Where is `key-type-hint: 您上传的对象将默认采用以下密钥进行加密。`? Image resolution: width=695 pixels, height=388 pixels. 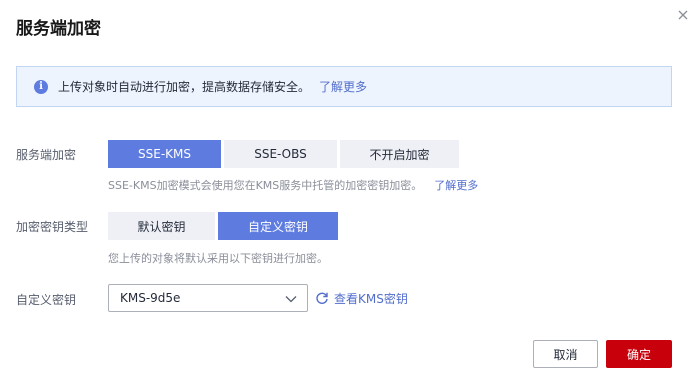 key-type-hint: 您上传的对象将默认采用以下密钥进行加密。 is located at coordinates (218, 258).